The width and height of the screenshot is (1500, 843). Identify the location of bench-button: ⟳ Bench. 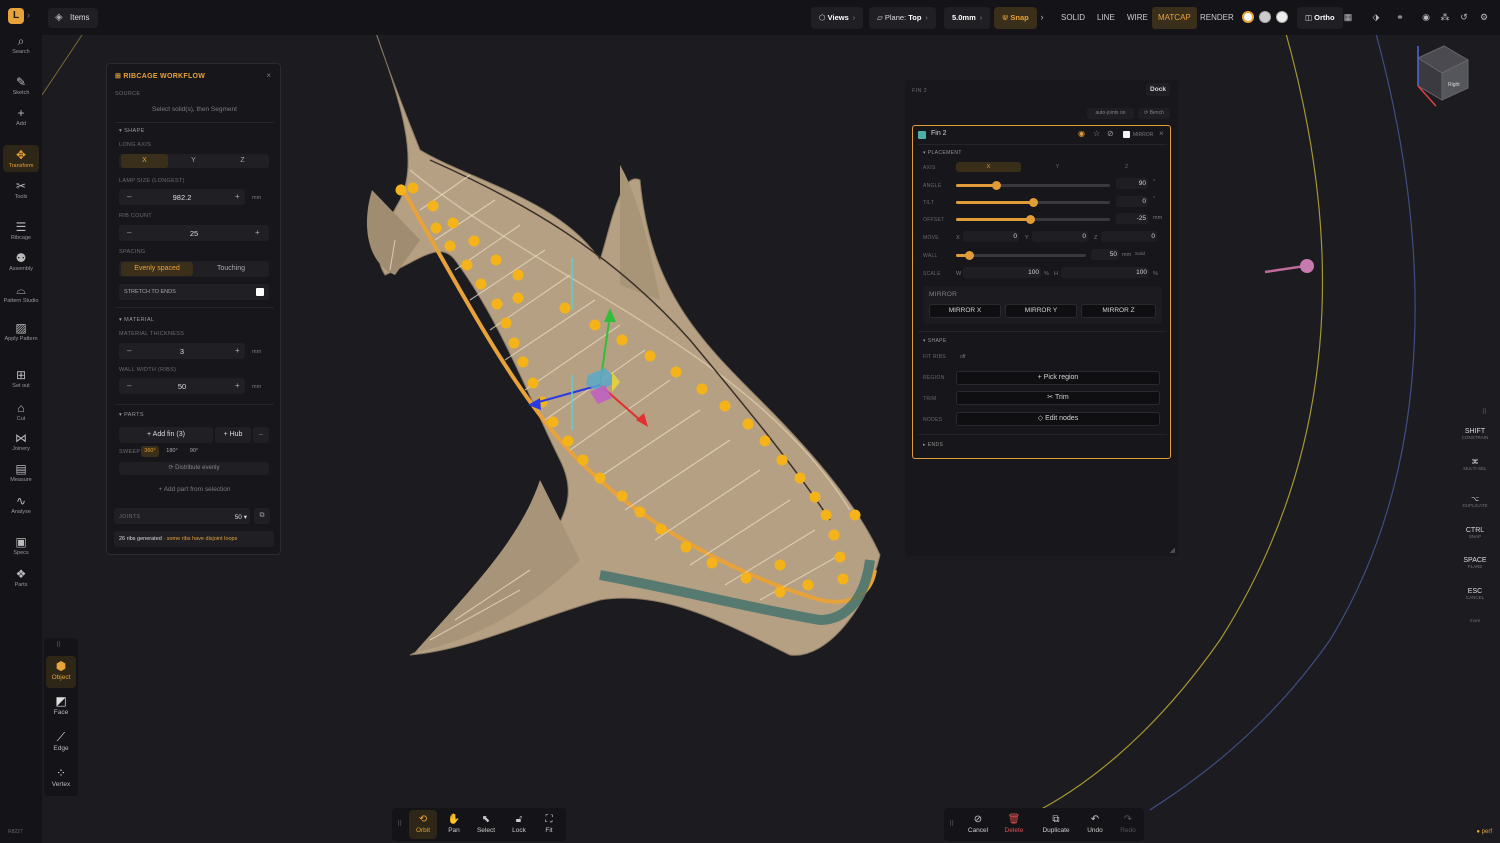
(1154, 113).